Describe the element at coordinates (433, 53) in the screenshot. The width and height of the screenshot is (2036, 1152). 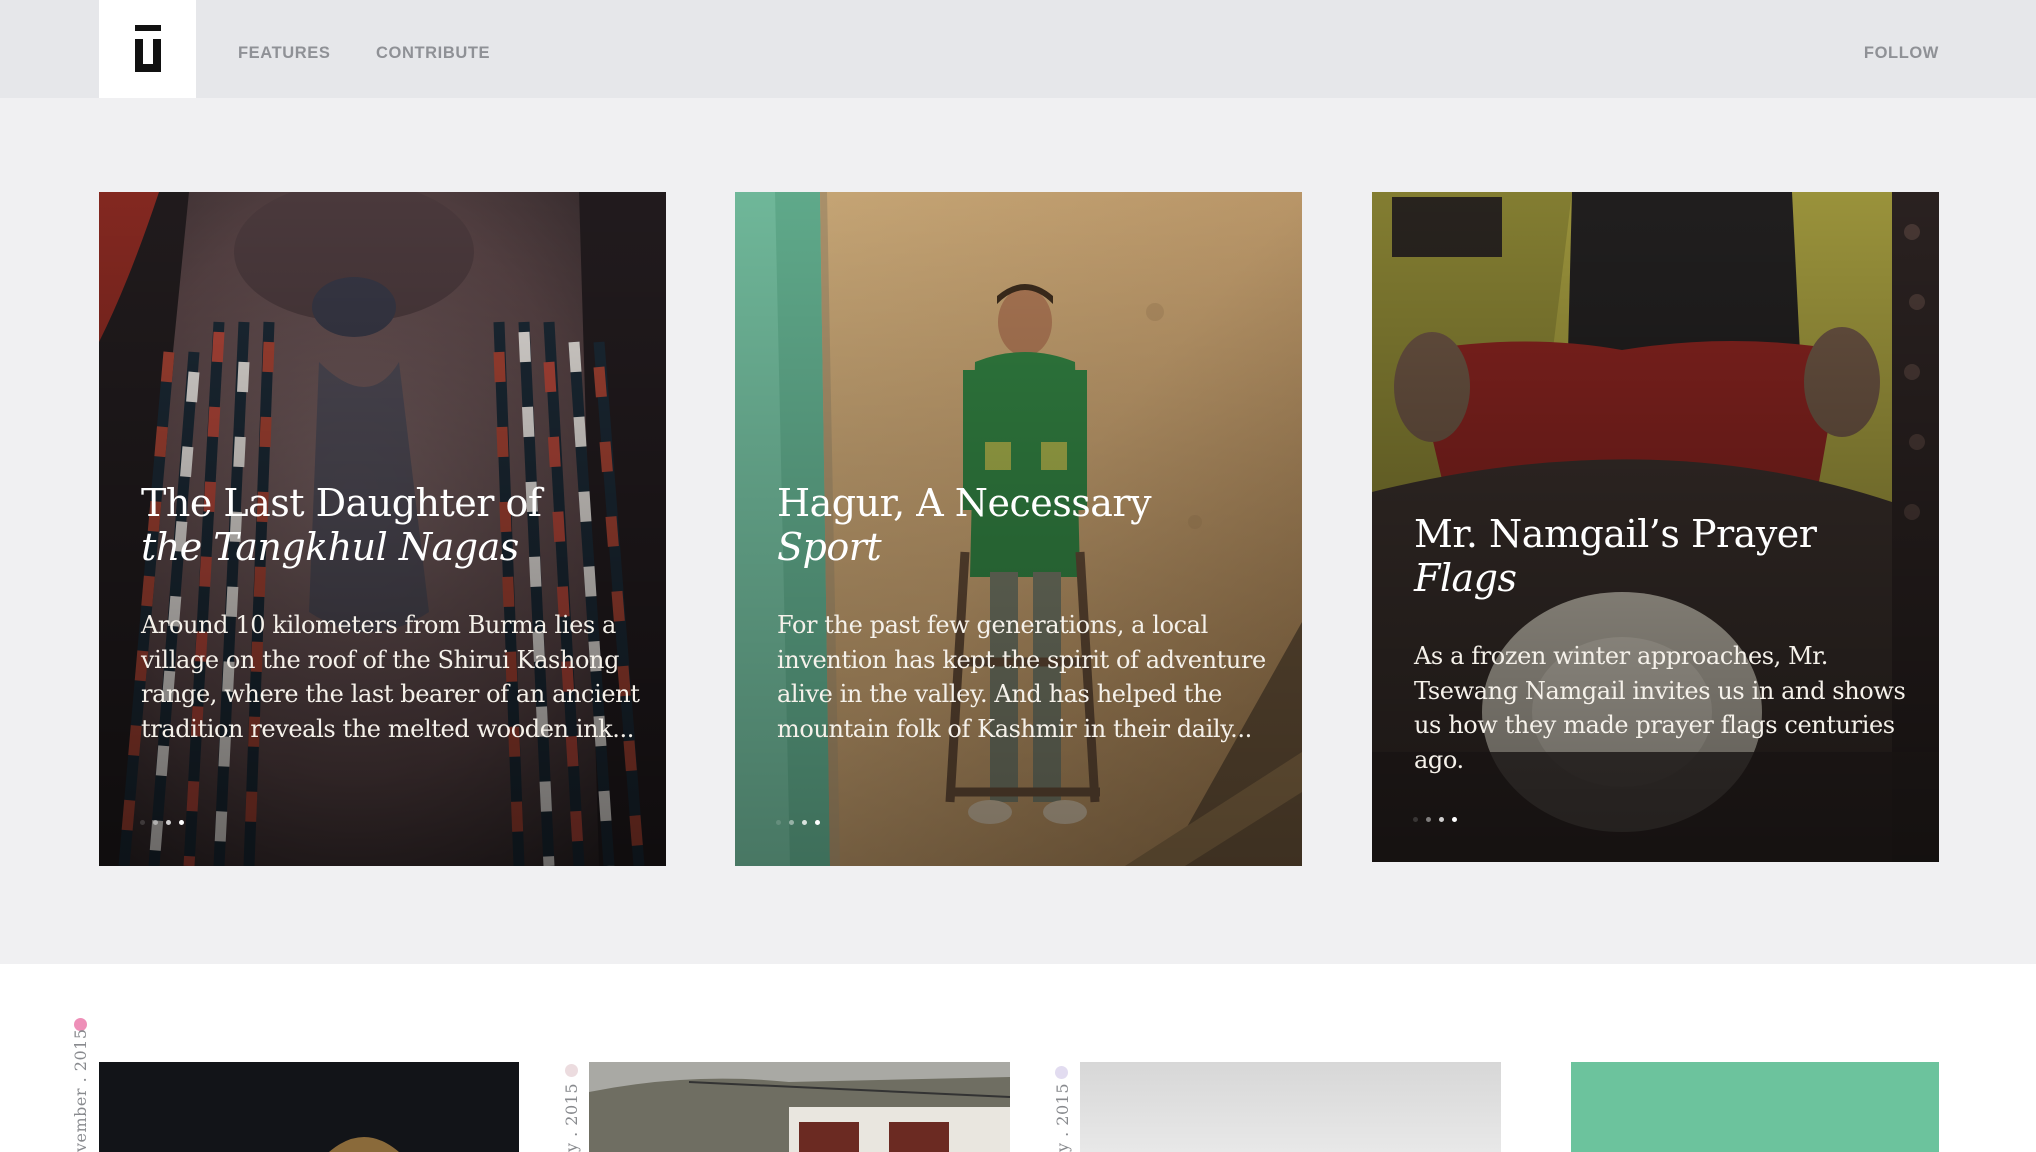
I see `nav-contribute-link: CONTRIBUTE` at that location.